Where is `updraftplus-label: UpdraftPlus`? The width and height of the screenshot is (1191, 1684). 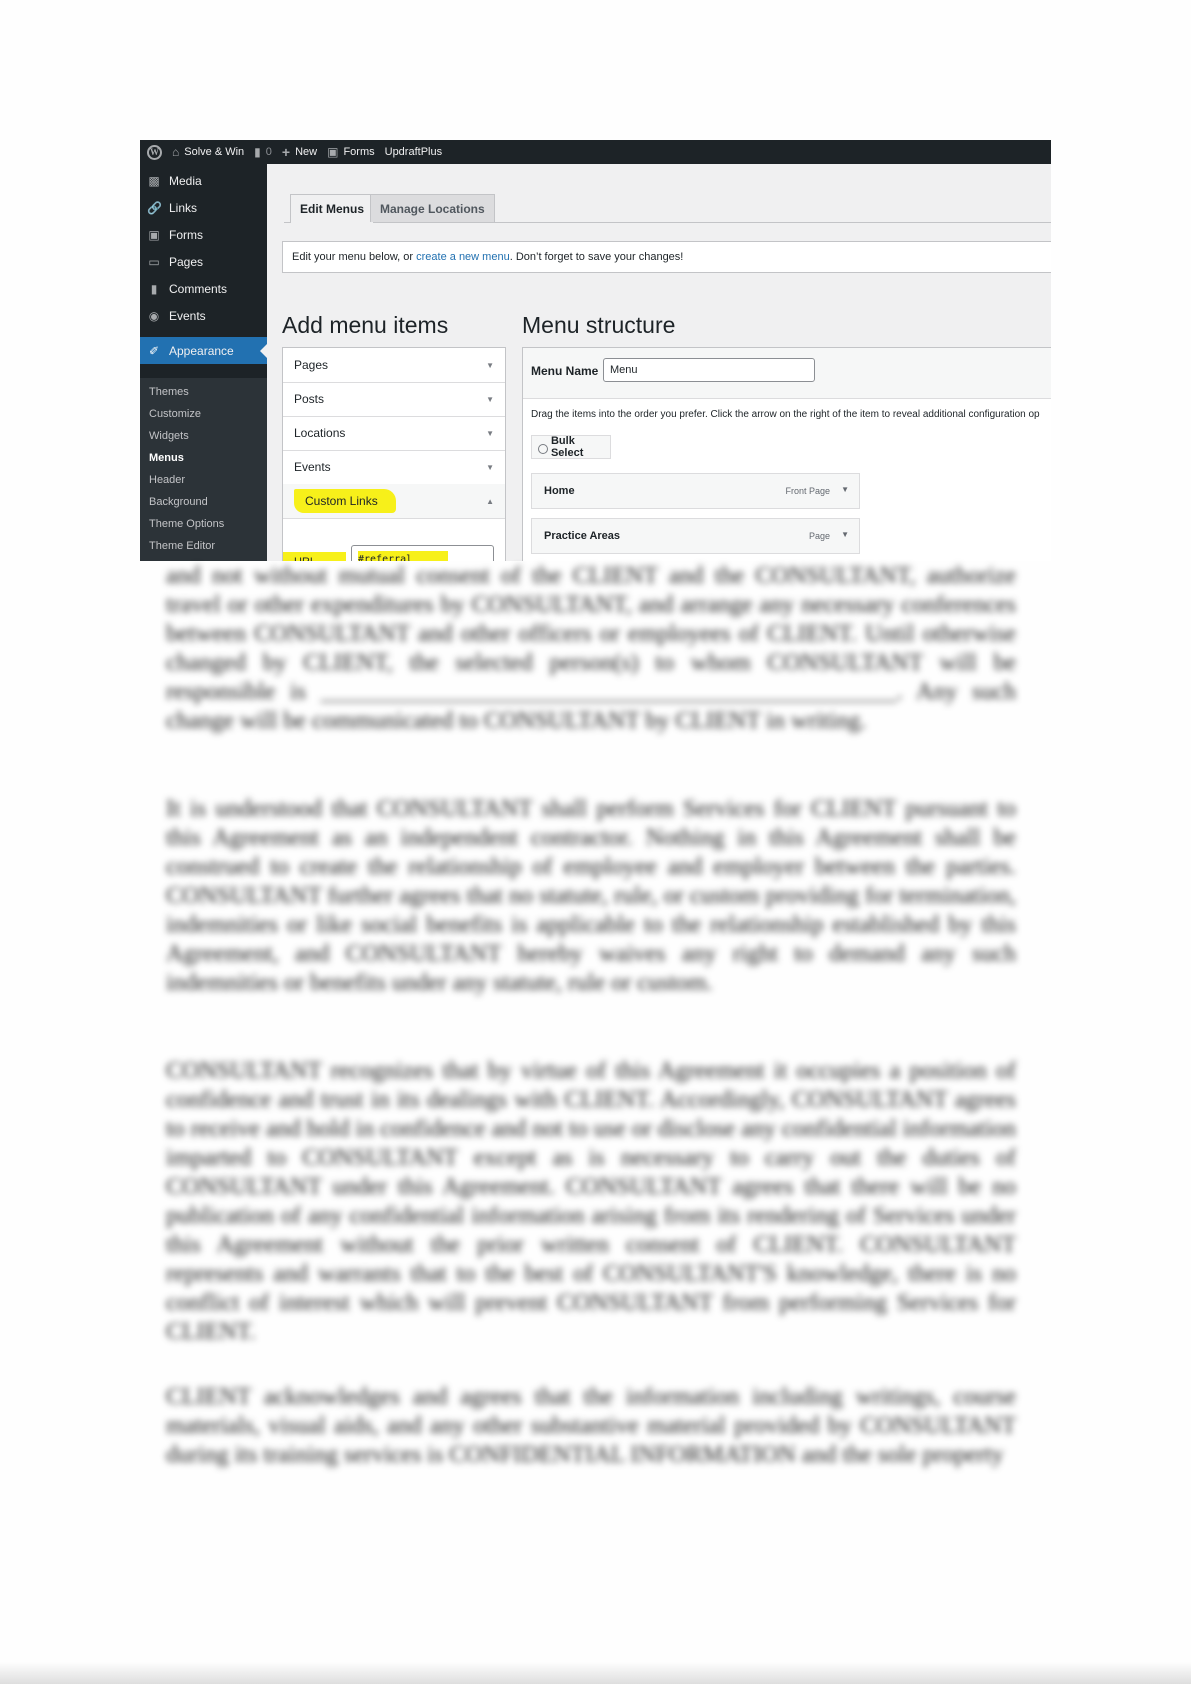
updraftplus-label: UpdraftPlus is located at coordinates (413, 152).